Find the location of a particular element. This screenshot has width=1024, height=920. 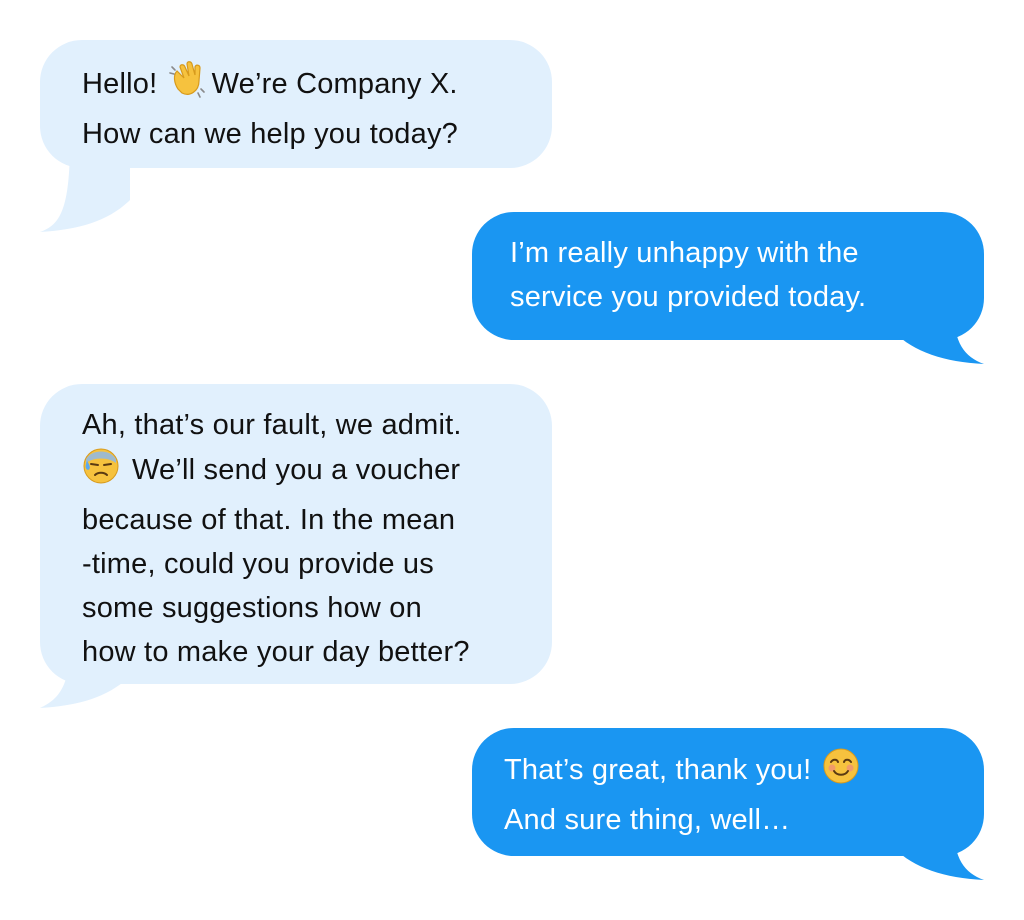

message-line: How can we help you today? is located at coordinates (270, 134).